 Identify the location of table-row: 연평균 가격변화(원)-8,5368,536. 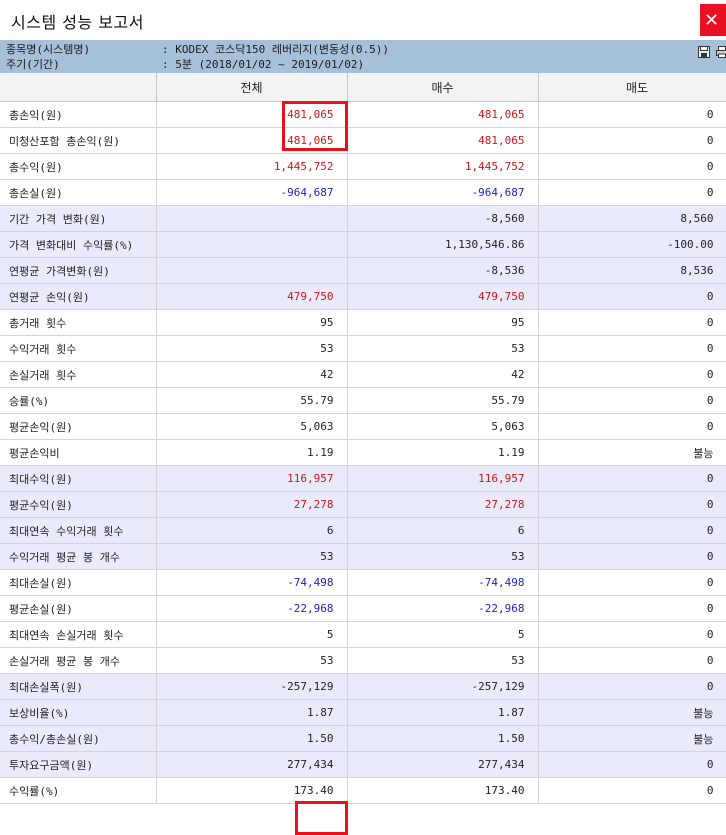
(363, 271).